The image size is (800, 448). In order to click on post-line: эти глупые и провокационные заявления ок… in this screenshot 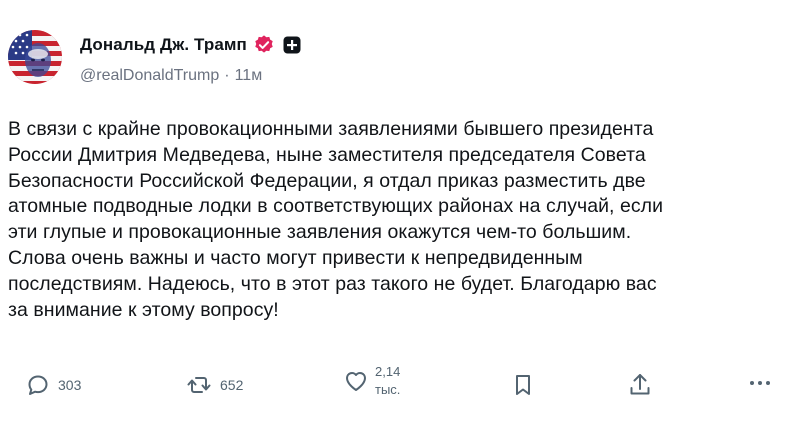, I will do `click(320, 232)`.